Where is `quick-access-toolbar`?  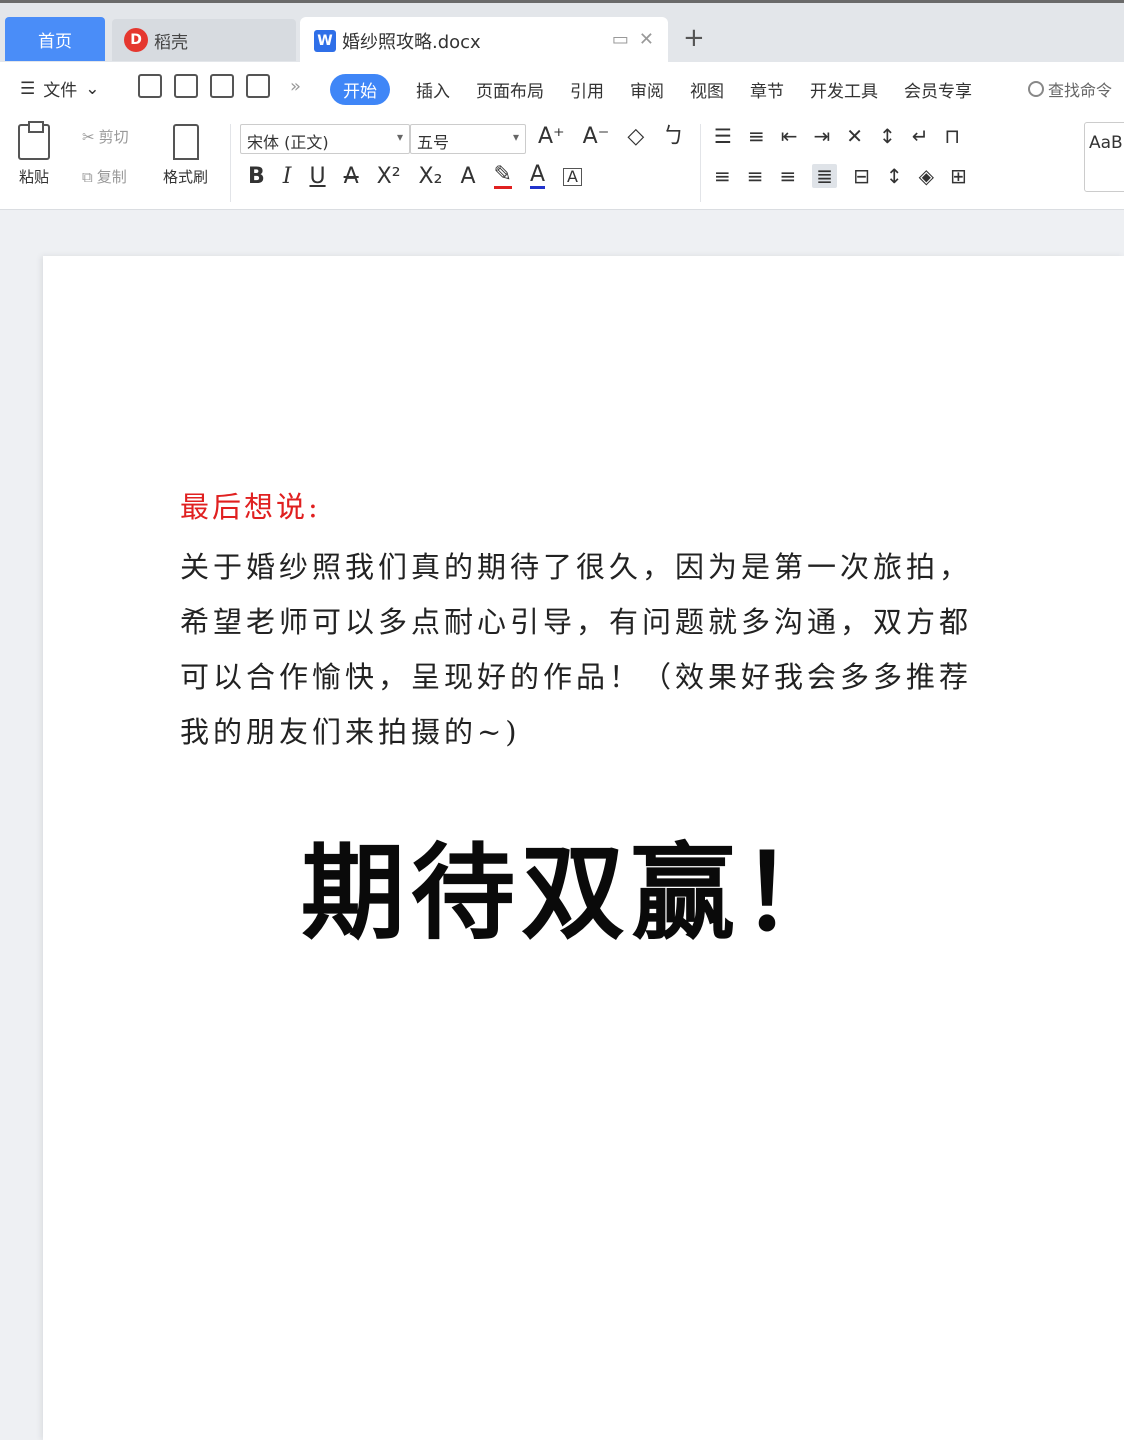
quick-access-toolbar is located at coordinates (204, 86).